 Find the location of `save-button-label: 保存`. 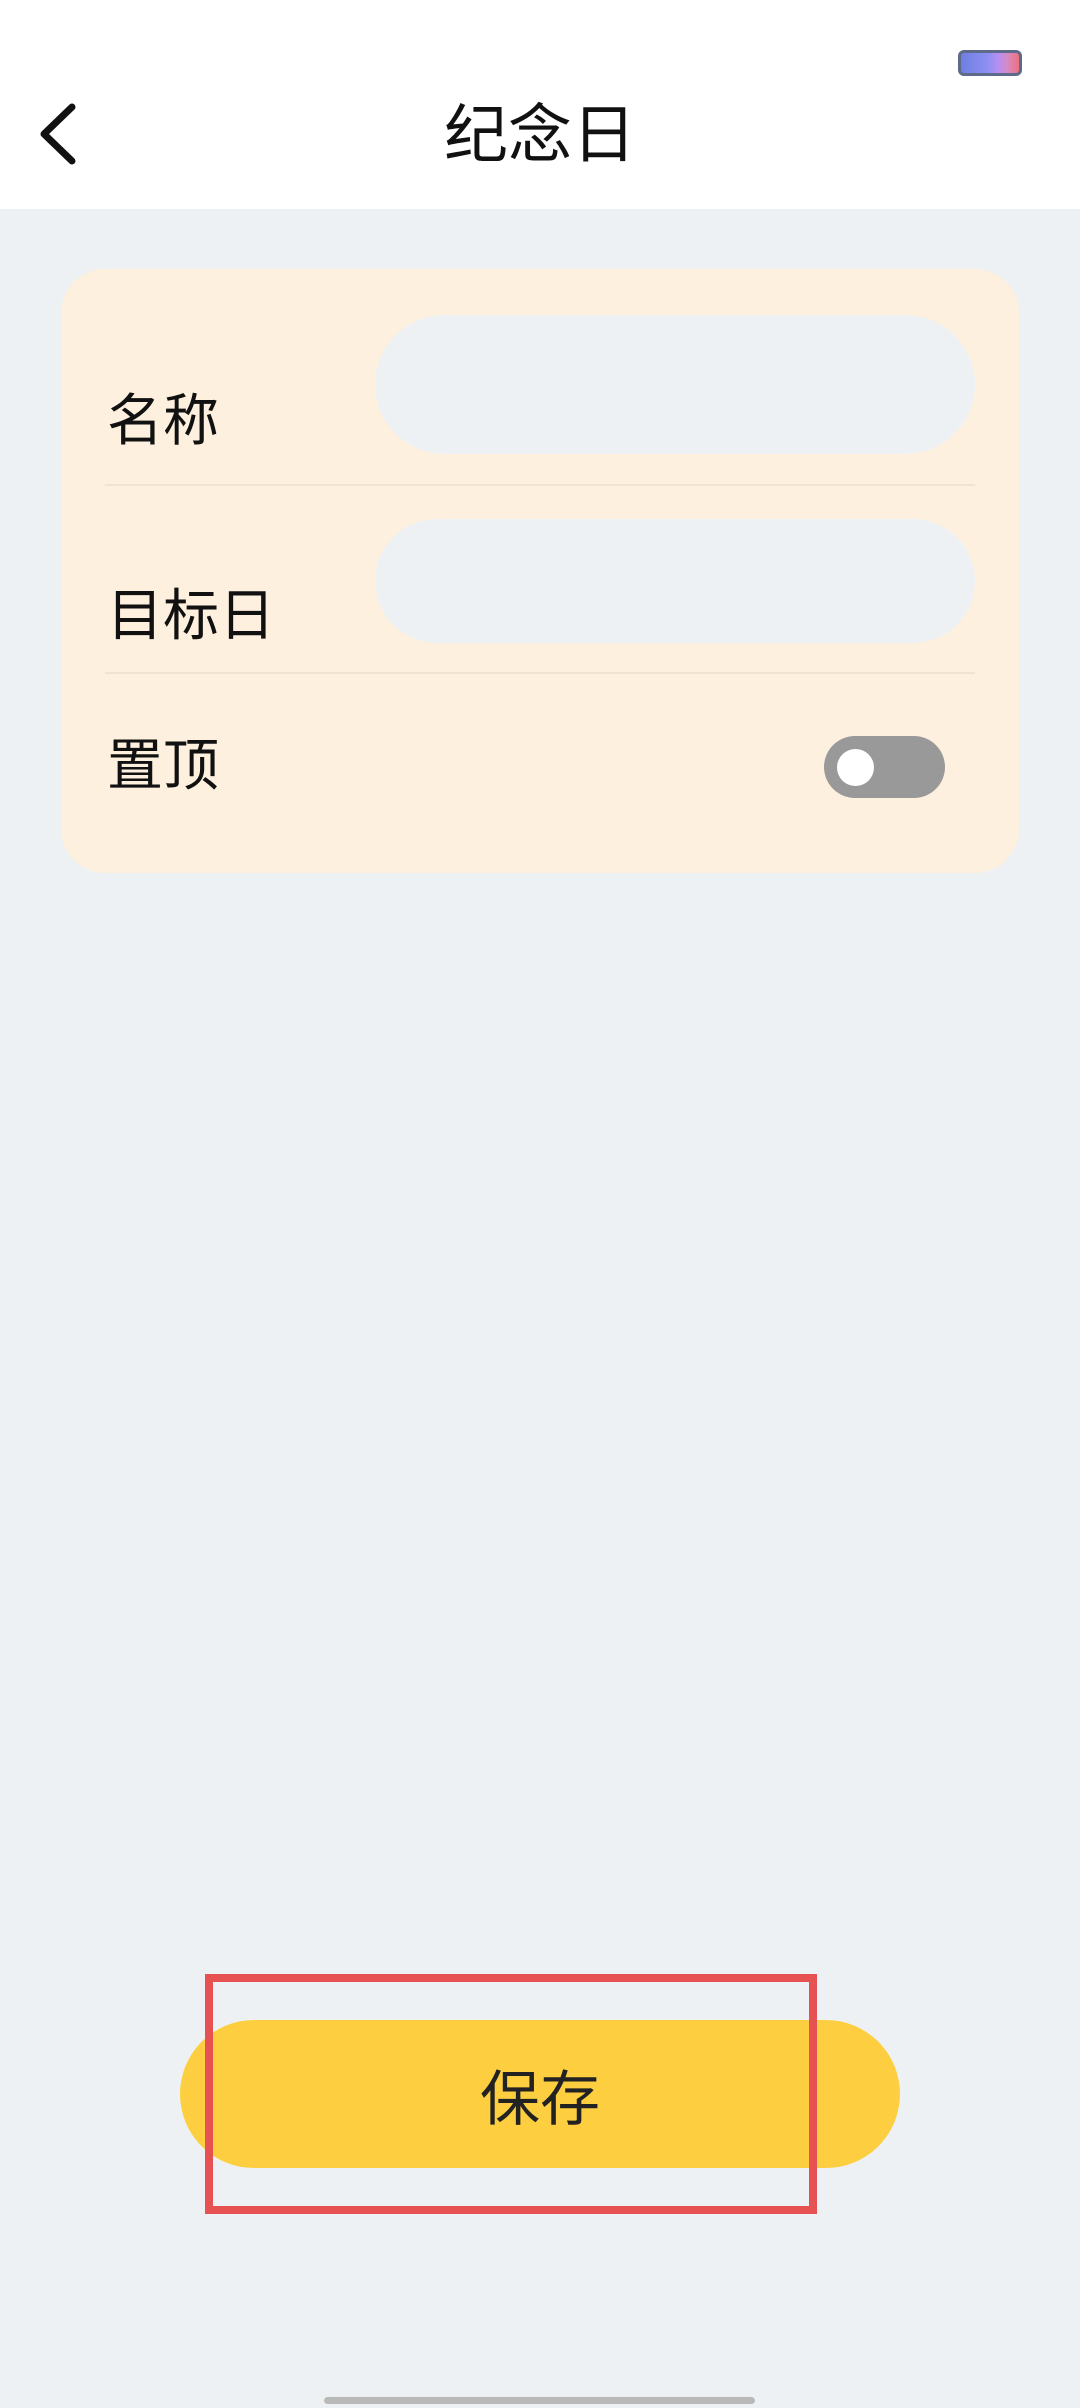

save-button-label: 保存 is located at coordinates (540, 2099).